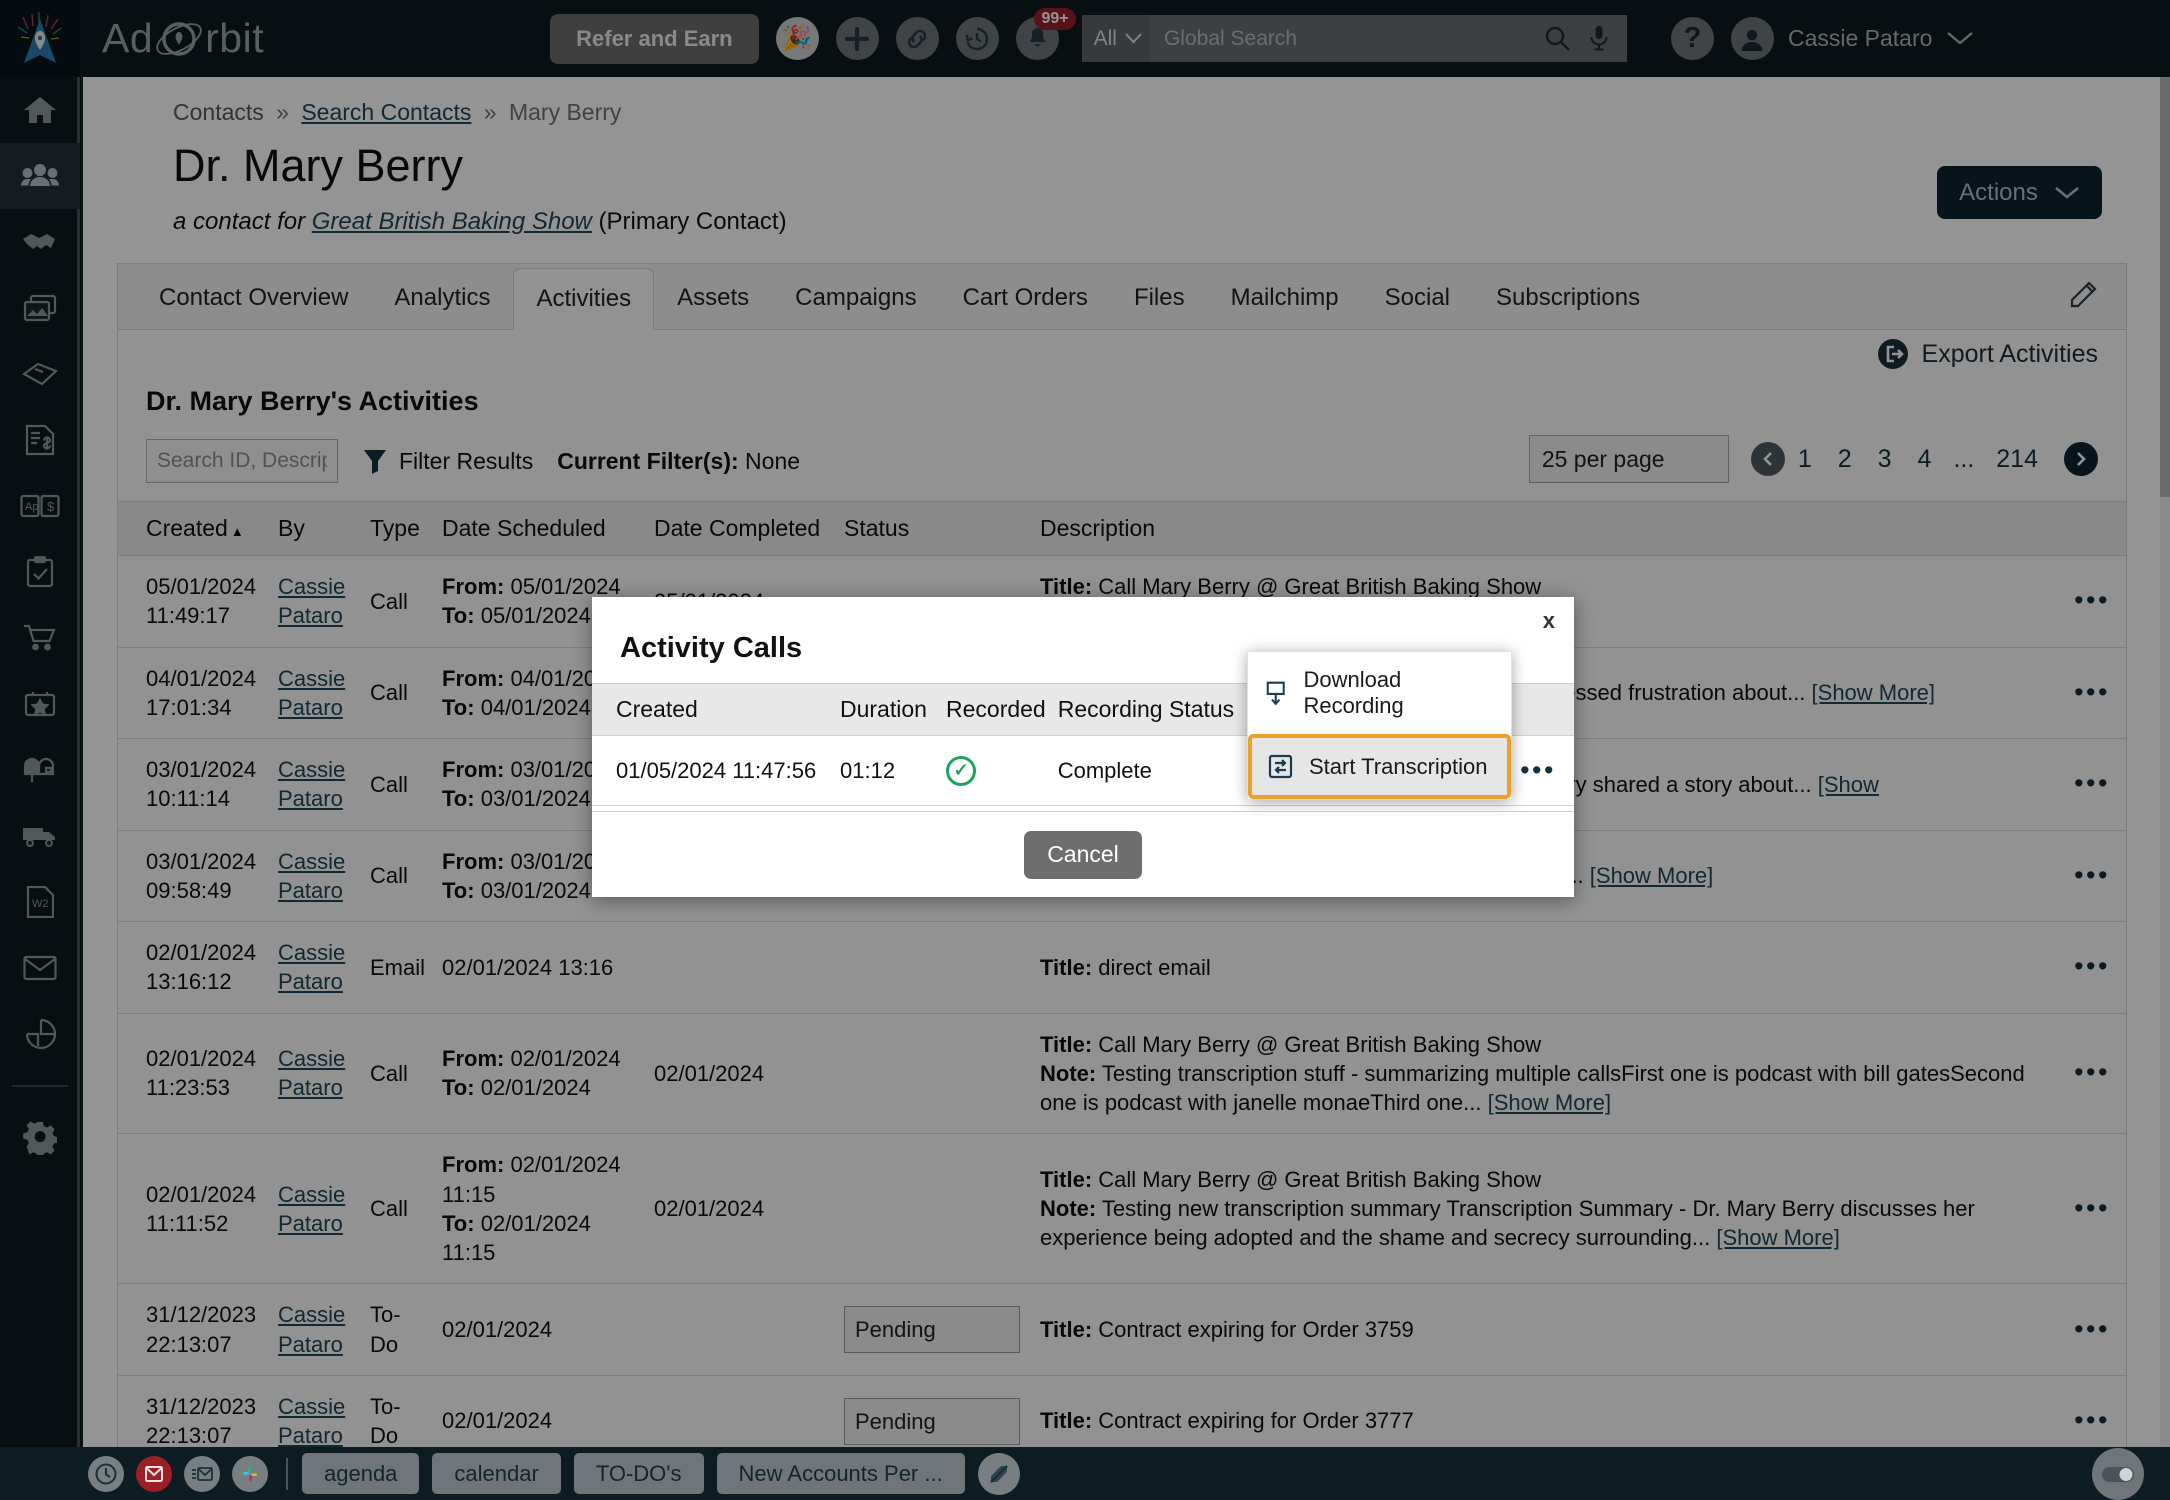 The width and height of the screenshot is (2170, 1500). Describe the element at coordinates (934, 528) in the screenshot. I see `col-status: Status` at that location.